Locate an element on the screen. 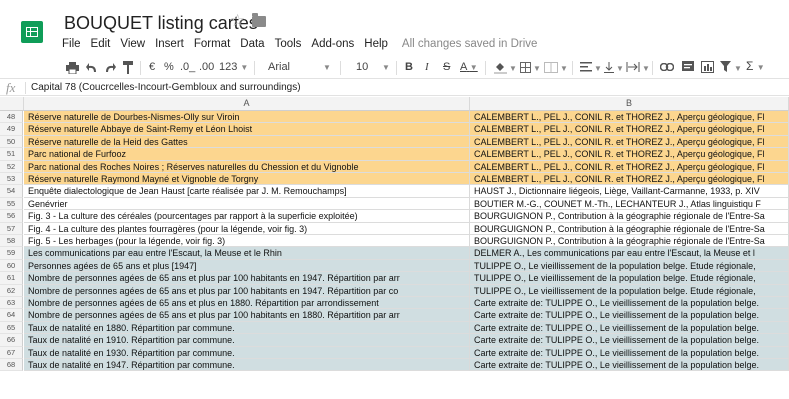 This screenshot has width=789, height=399. text-wrap-icon is located at coordinates (633, 67).